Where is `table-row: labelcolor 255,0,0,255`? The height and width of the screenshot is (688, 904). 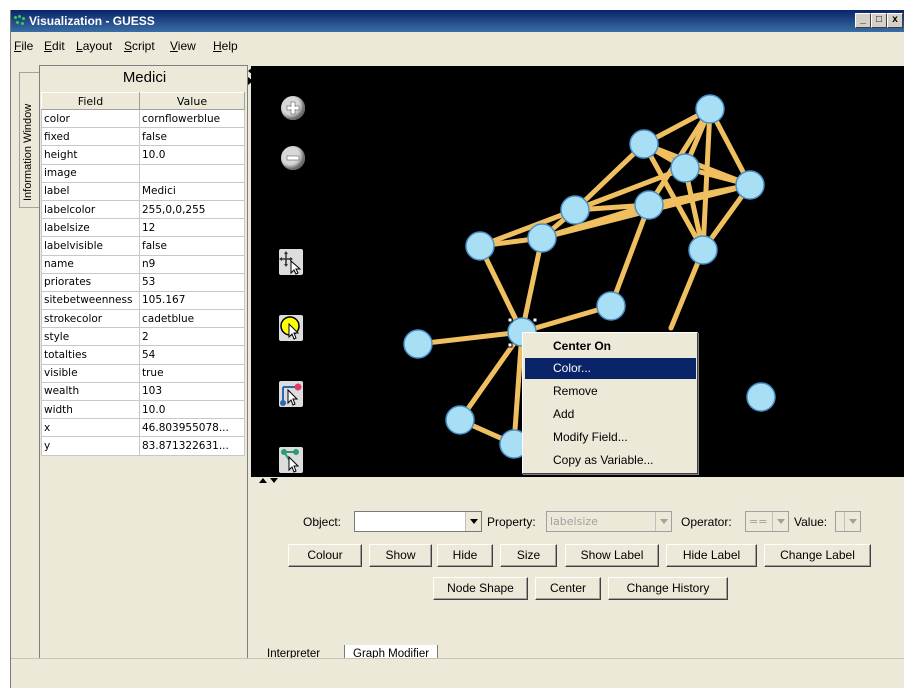
table-row: labelcolor 255,0,0,255 is located at coordinates (143, 209).